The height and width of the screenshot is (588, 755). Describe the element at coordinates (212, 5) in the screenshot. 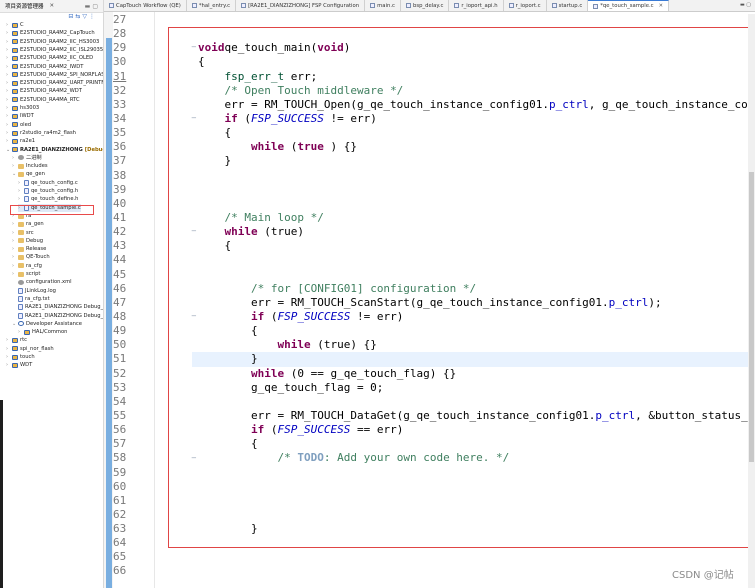

I see `tab-1: *hal_entry.c` at that location.